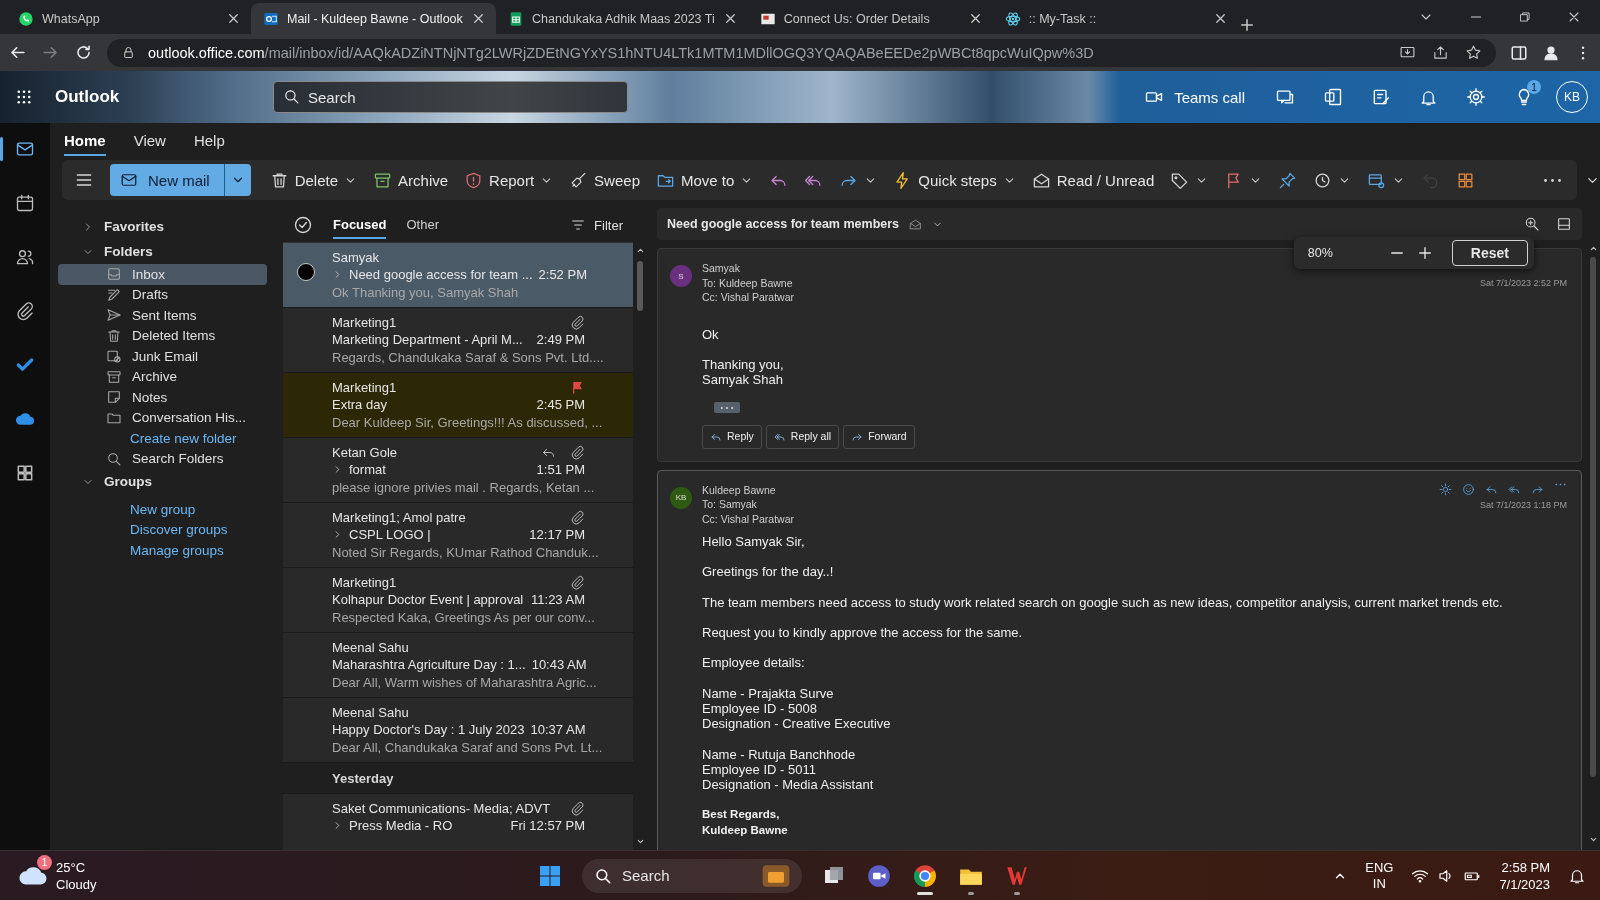 The height and width of the screenshot is (900, 1600). Describe the element at coordinates (1525, 17) in the screenshot. I see `restore-icon` at that location.